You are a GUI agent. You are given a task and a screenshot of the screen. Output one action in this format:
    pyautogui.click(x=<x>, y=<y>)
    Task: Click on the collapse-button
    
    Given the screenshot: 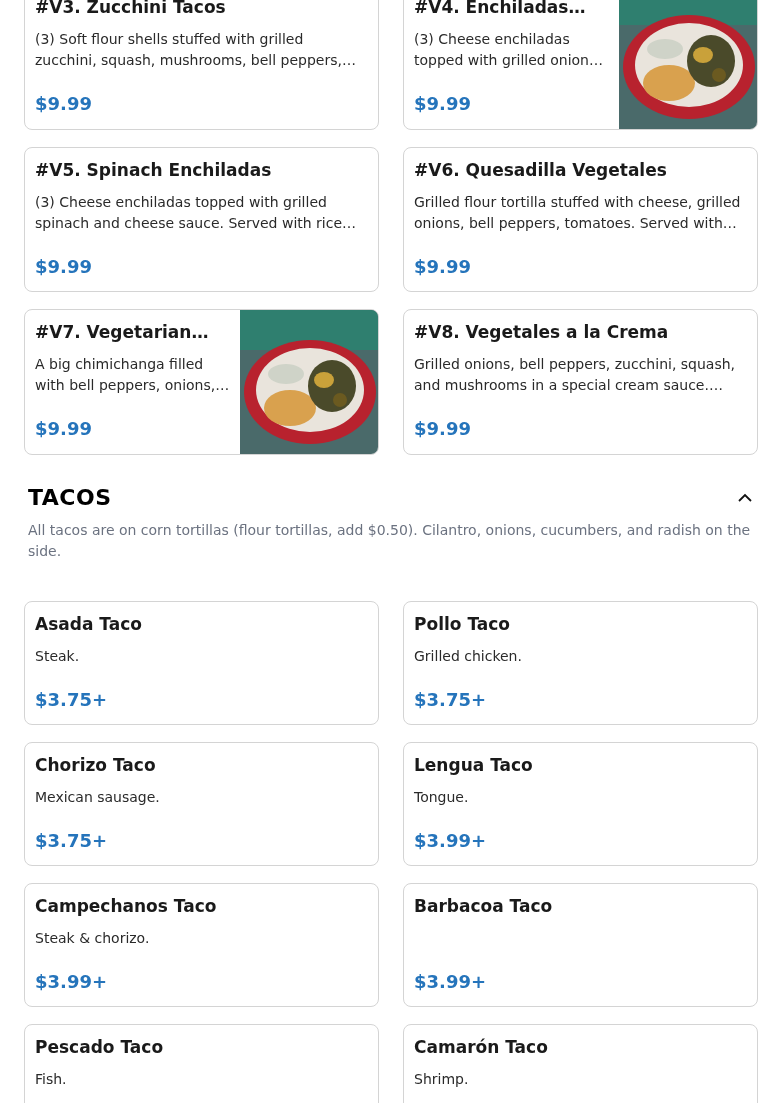 What is the action you would take?
    pyautogui.click(x=745, y=497)
    